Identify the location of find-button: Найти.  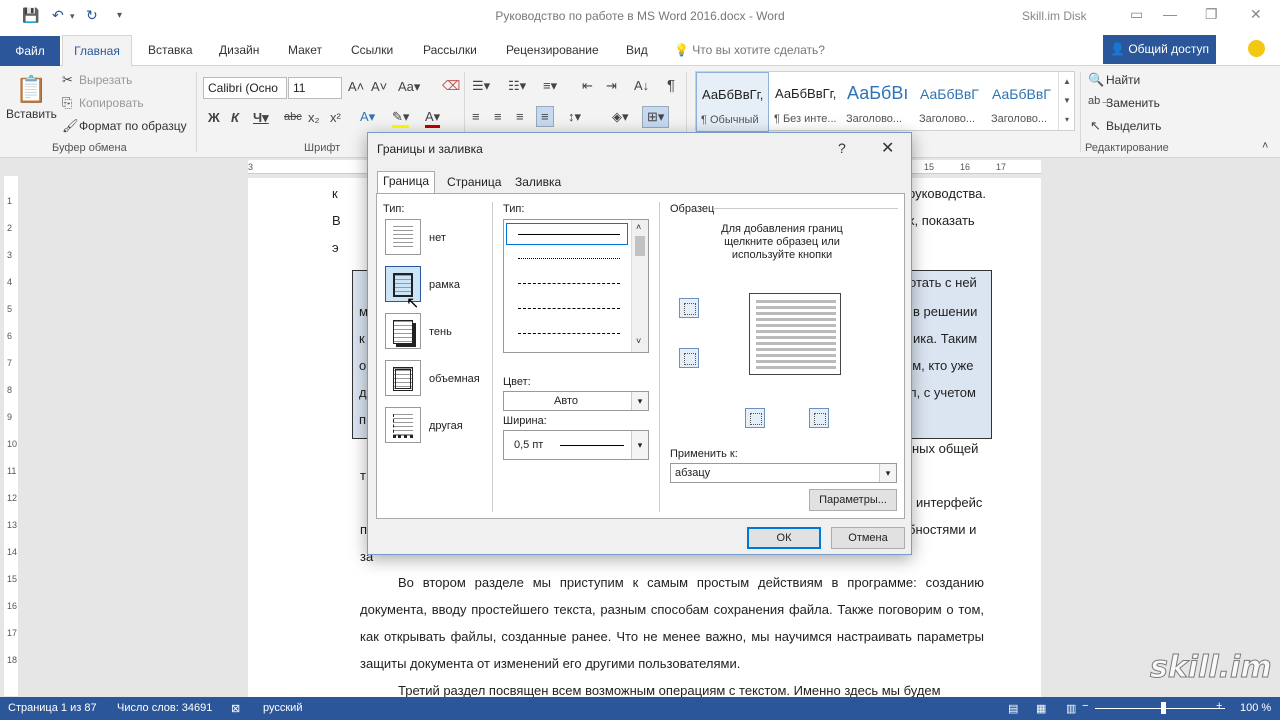
(1123, 80).